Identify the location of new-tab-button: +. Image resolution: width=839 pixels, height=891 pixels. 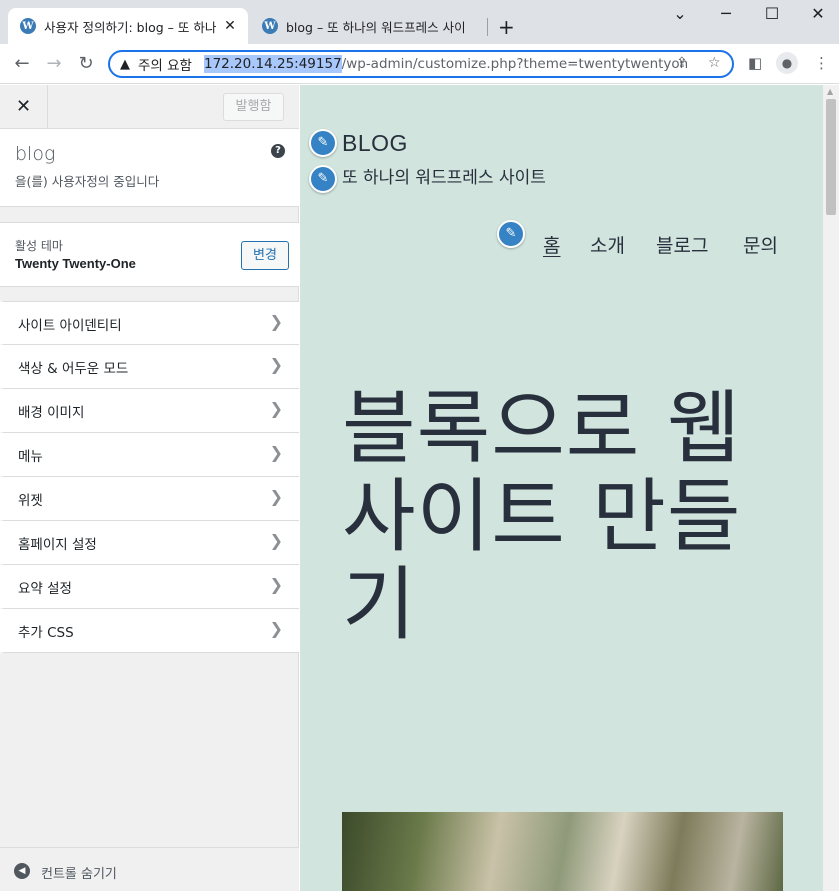
(506, 27).